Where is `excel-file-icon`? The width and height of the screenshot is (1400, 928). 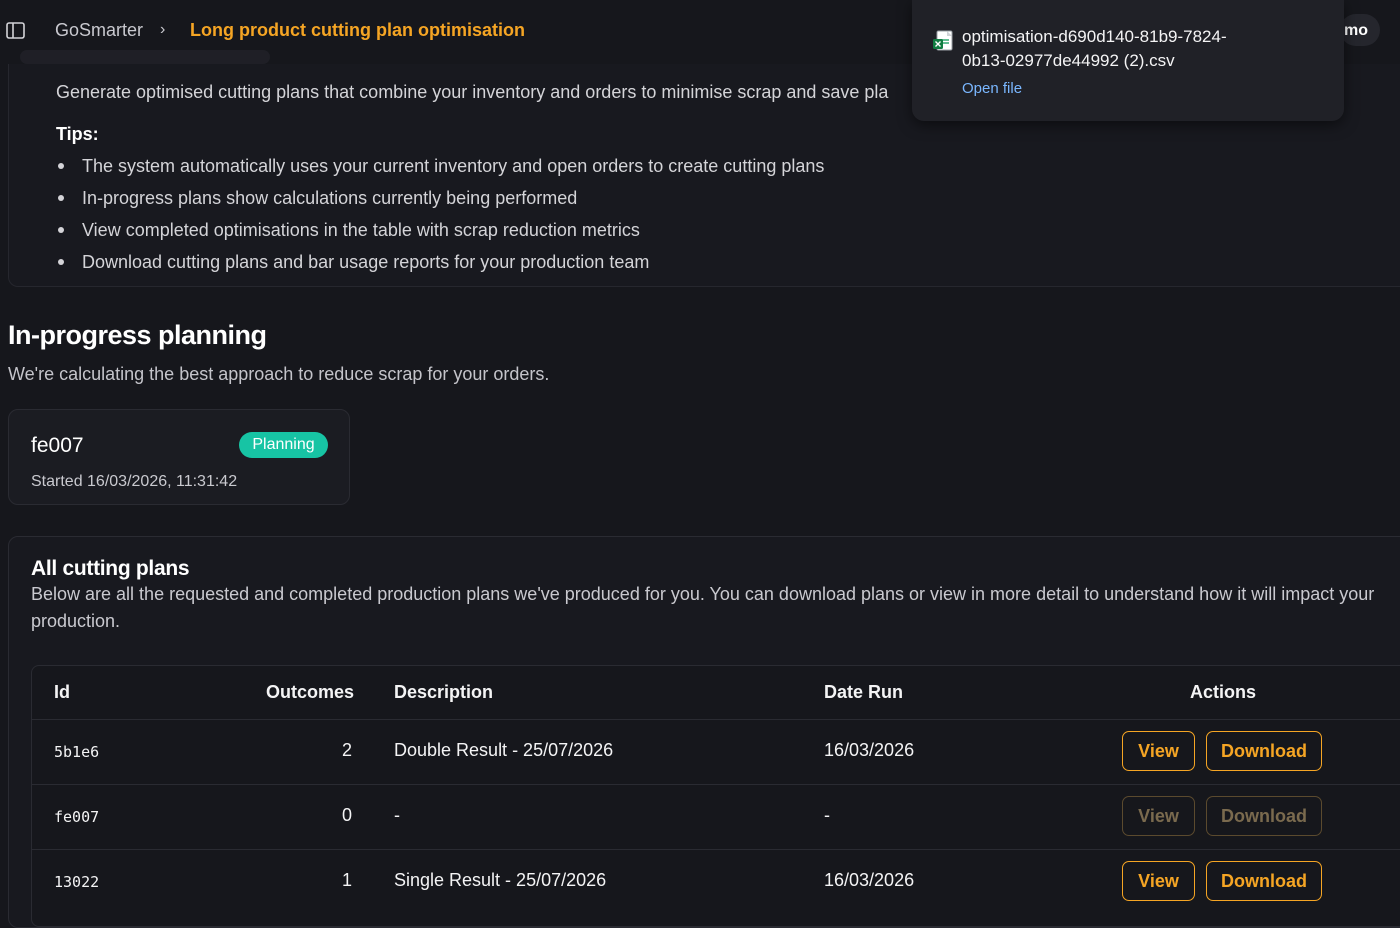 excel-file-icon is located at coordinates (943, 40).